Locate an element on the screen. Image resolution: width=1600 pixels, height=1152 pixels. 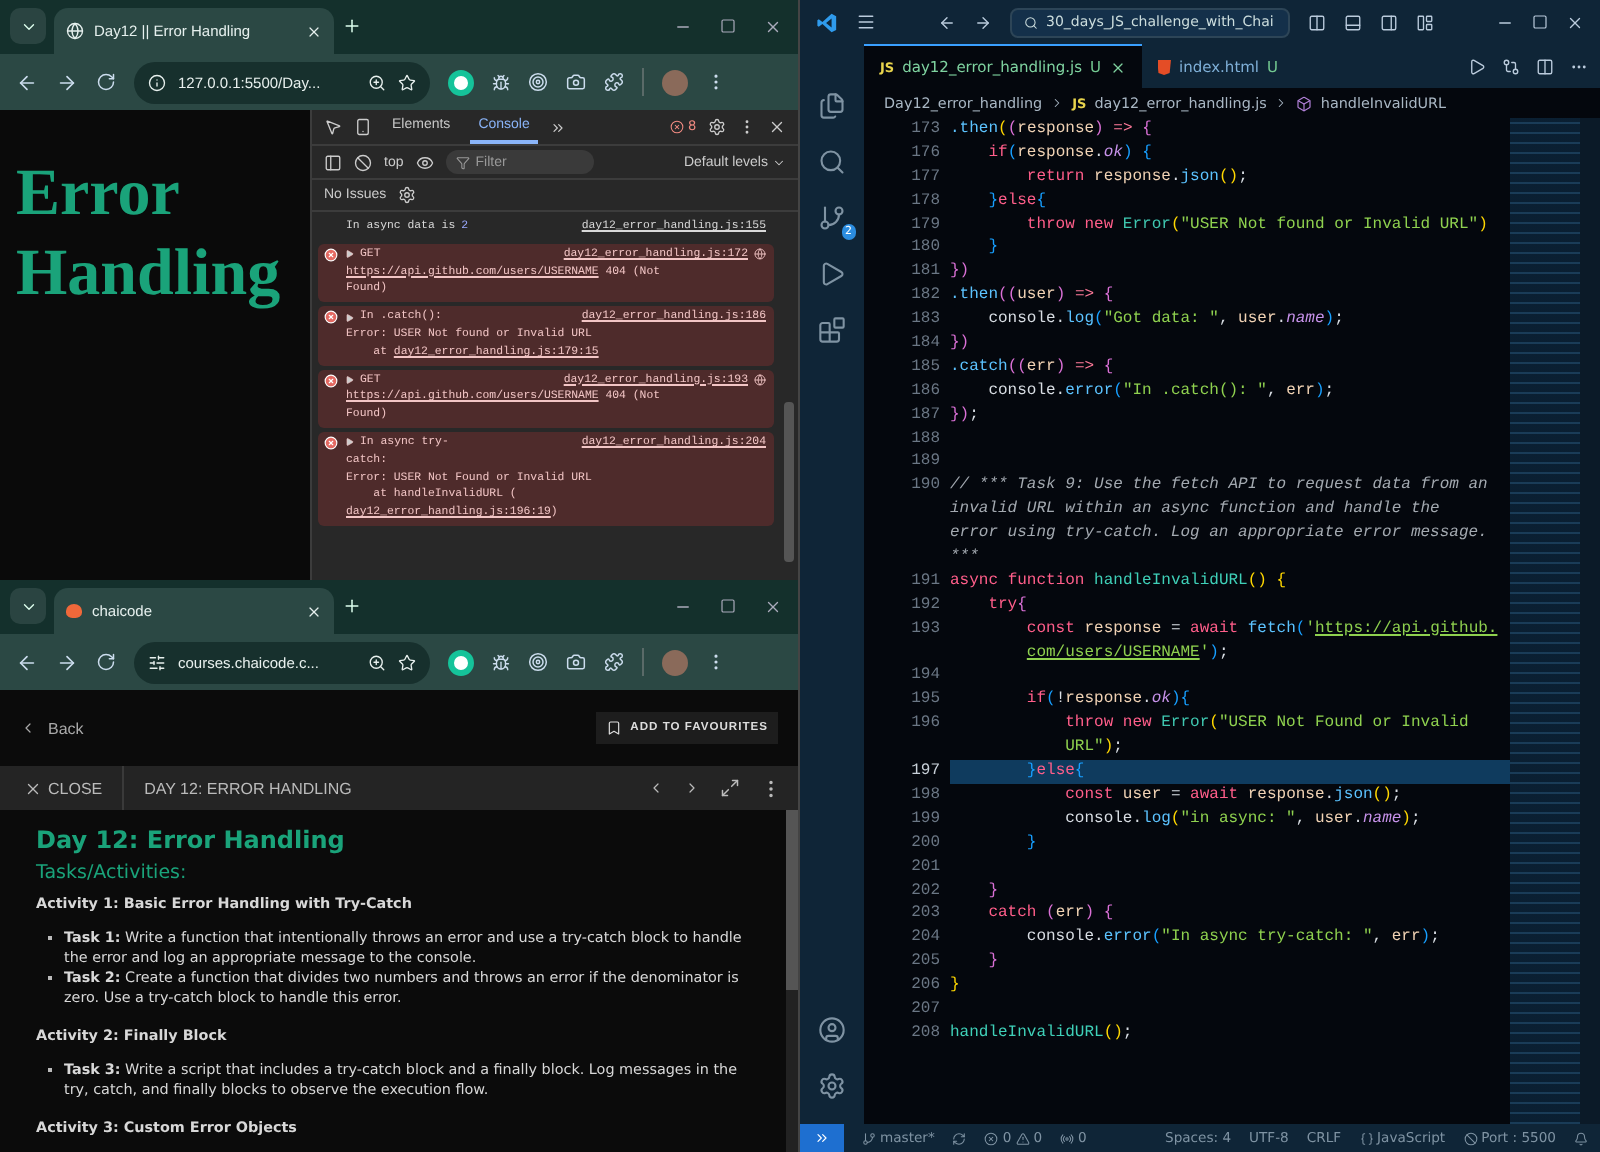
code-line: throw new Error("USER Not Found or Invalid is located at coordinates (1267, 724).